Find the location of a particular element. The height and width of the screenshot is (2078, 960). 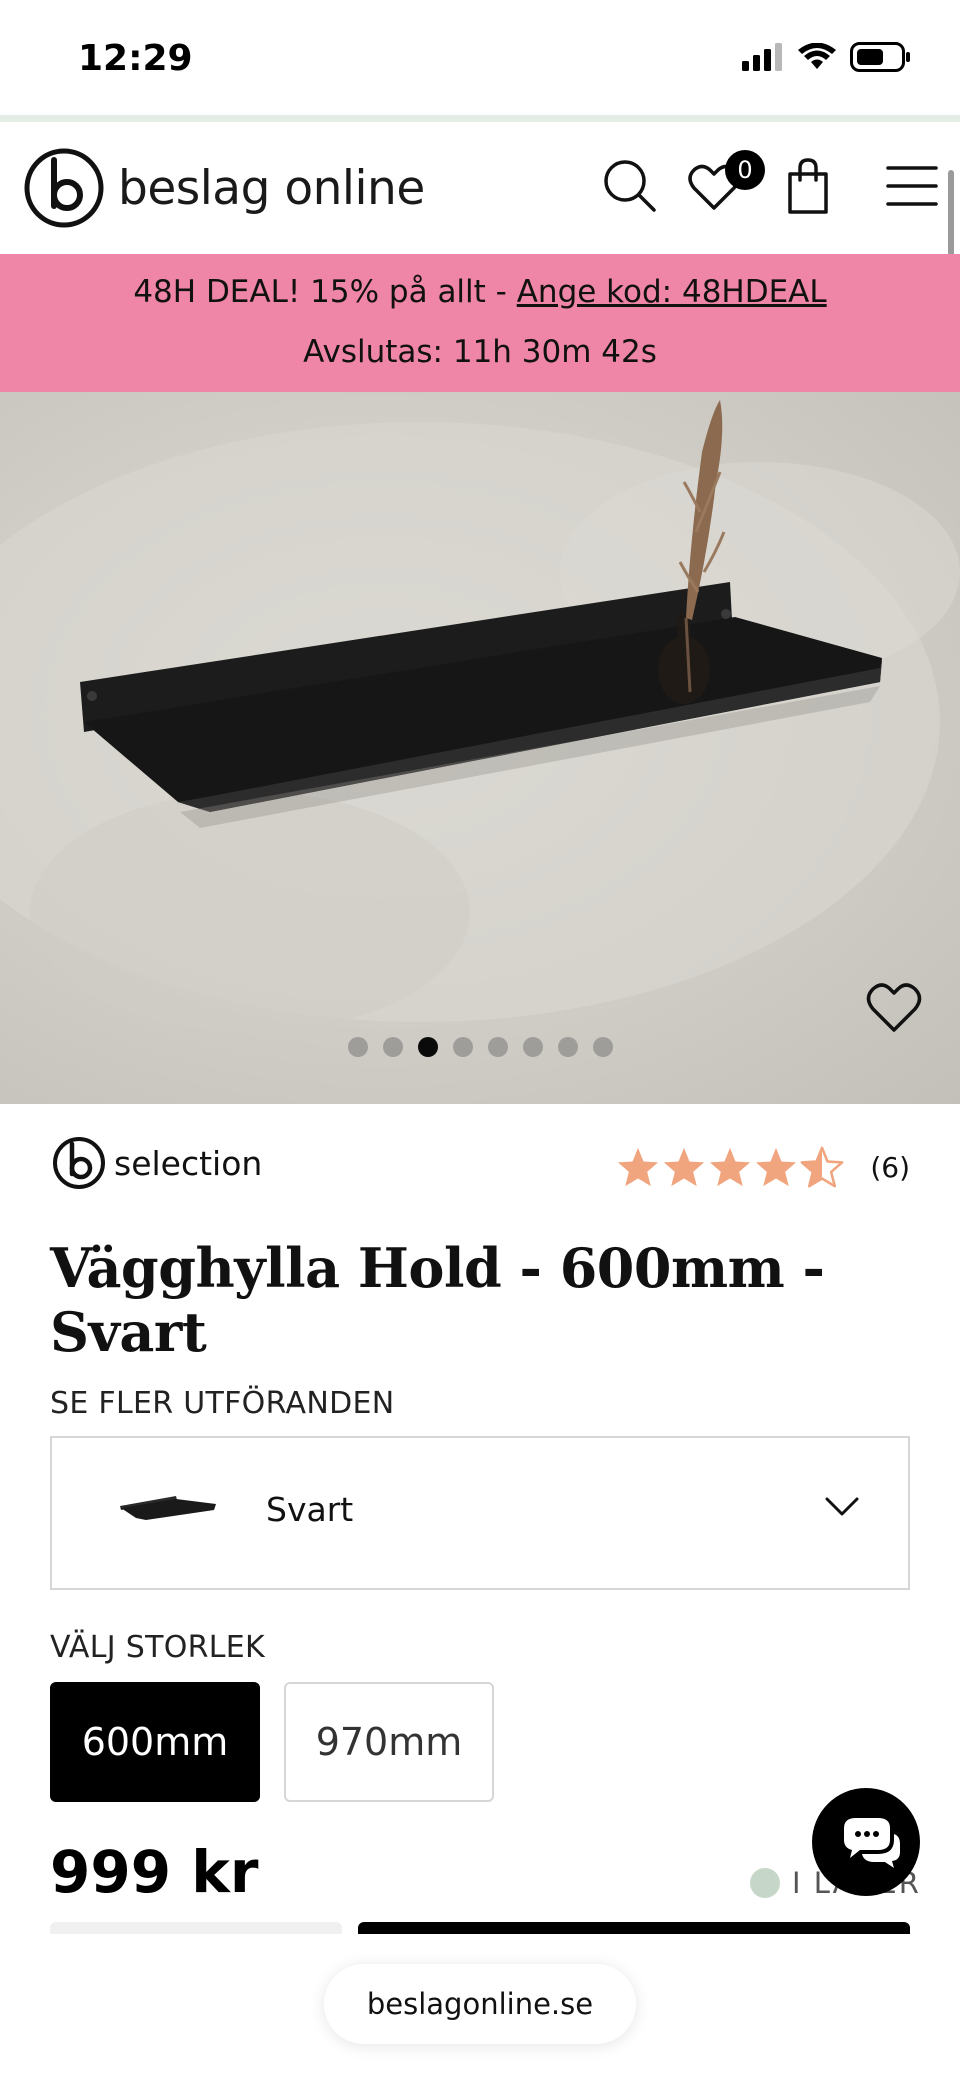

rating-stars is located at coordinates (730, 1167).